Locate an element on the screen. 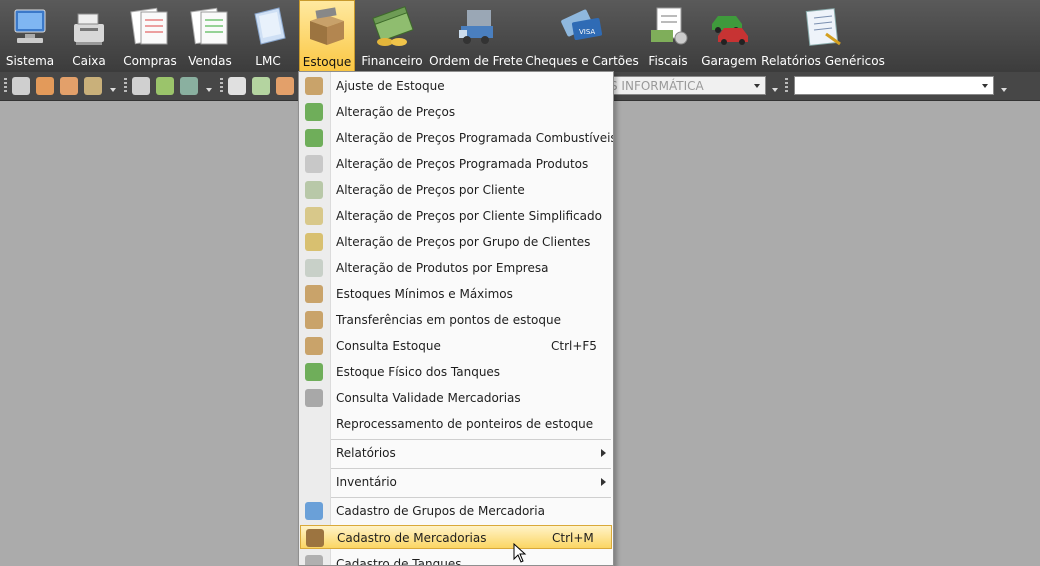 The width and height of the screenshot is (1040, 566). window-icon is located at coordinates (21, 86).